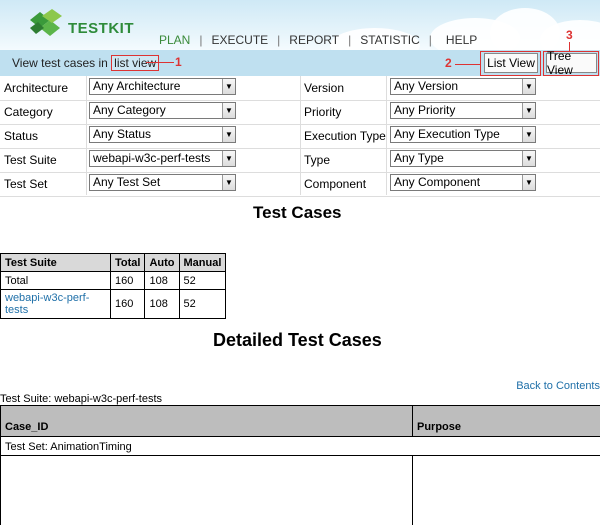 This screenshot has width=600, height=525. Describe the element at coordinates (127, 262) in the screenshot. I see `summary-header: Total` at that location.